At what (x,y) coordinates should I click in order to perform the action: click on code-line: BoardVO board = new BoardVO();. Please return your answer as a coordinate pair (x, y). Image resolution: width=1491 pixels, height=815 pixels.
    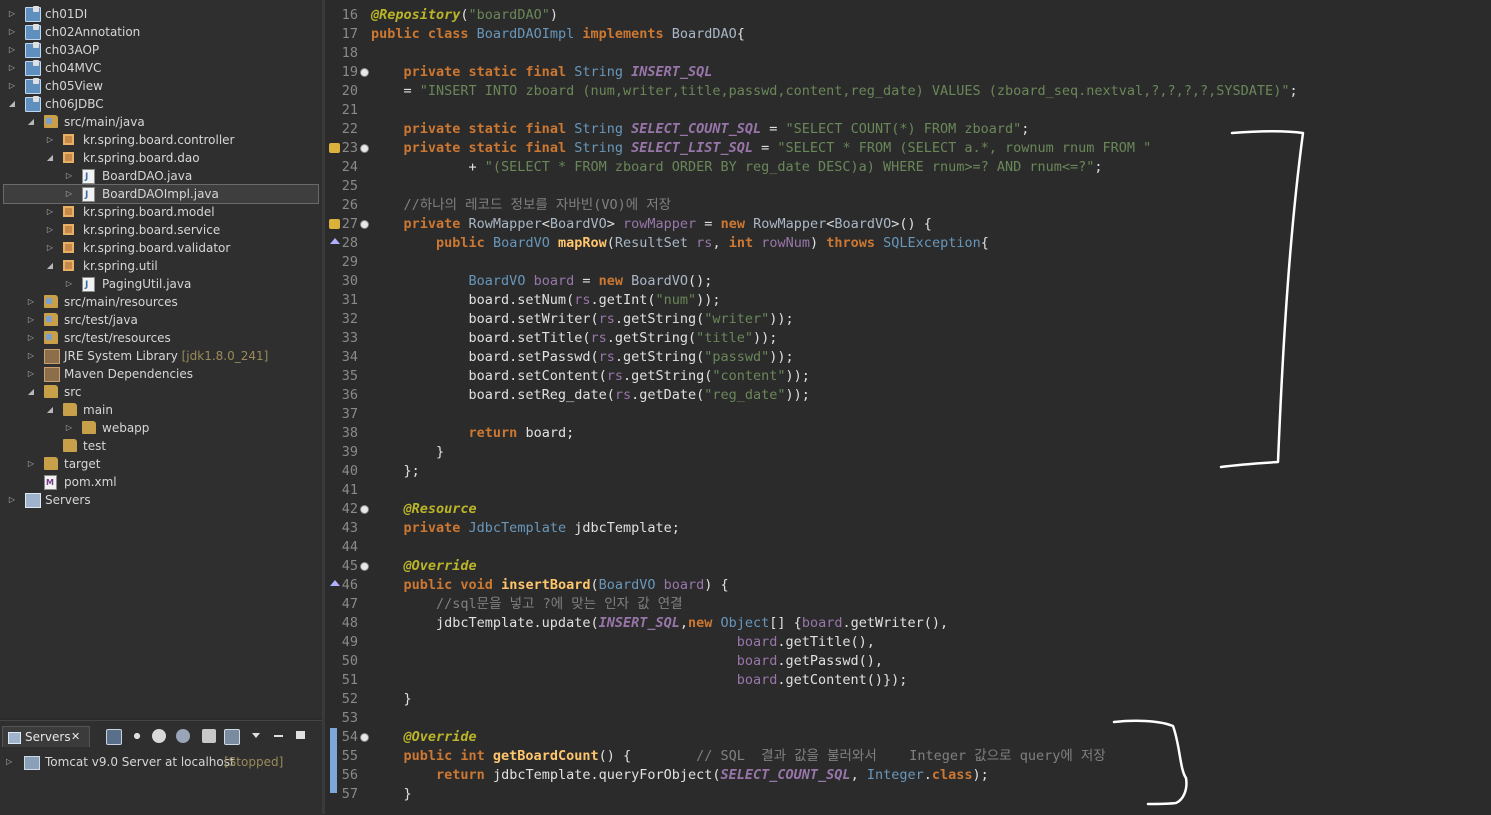
    Looking at the image, I should click on (542, 281).